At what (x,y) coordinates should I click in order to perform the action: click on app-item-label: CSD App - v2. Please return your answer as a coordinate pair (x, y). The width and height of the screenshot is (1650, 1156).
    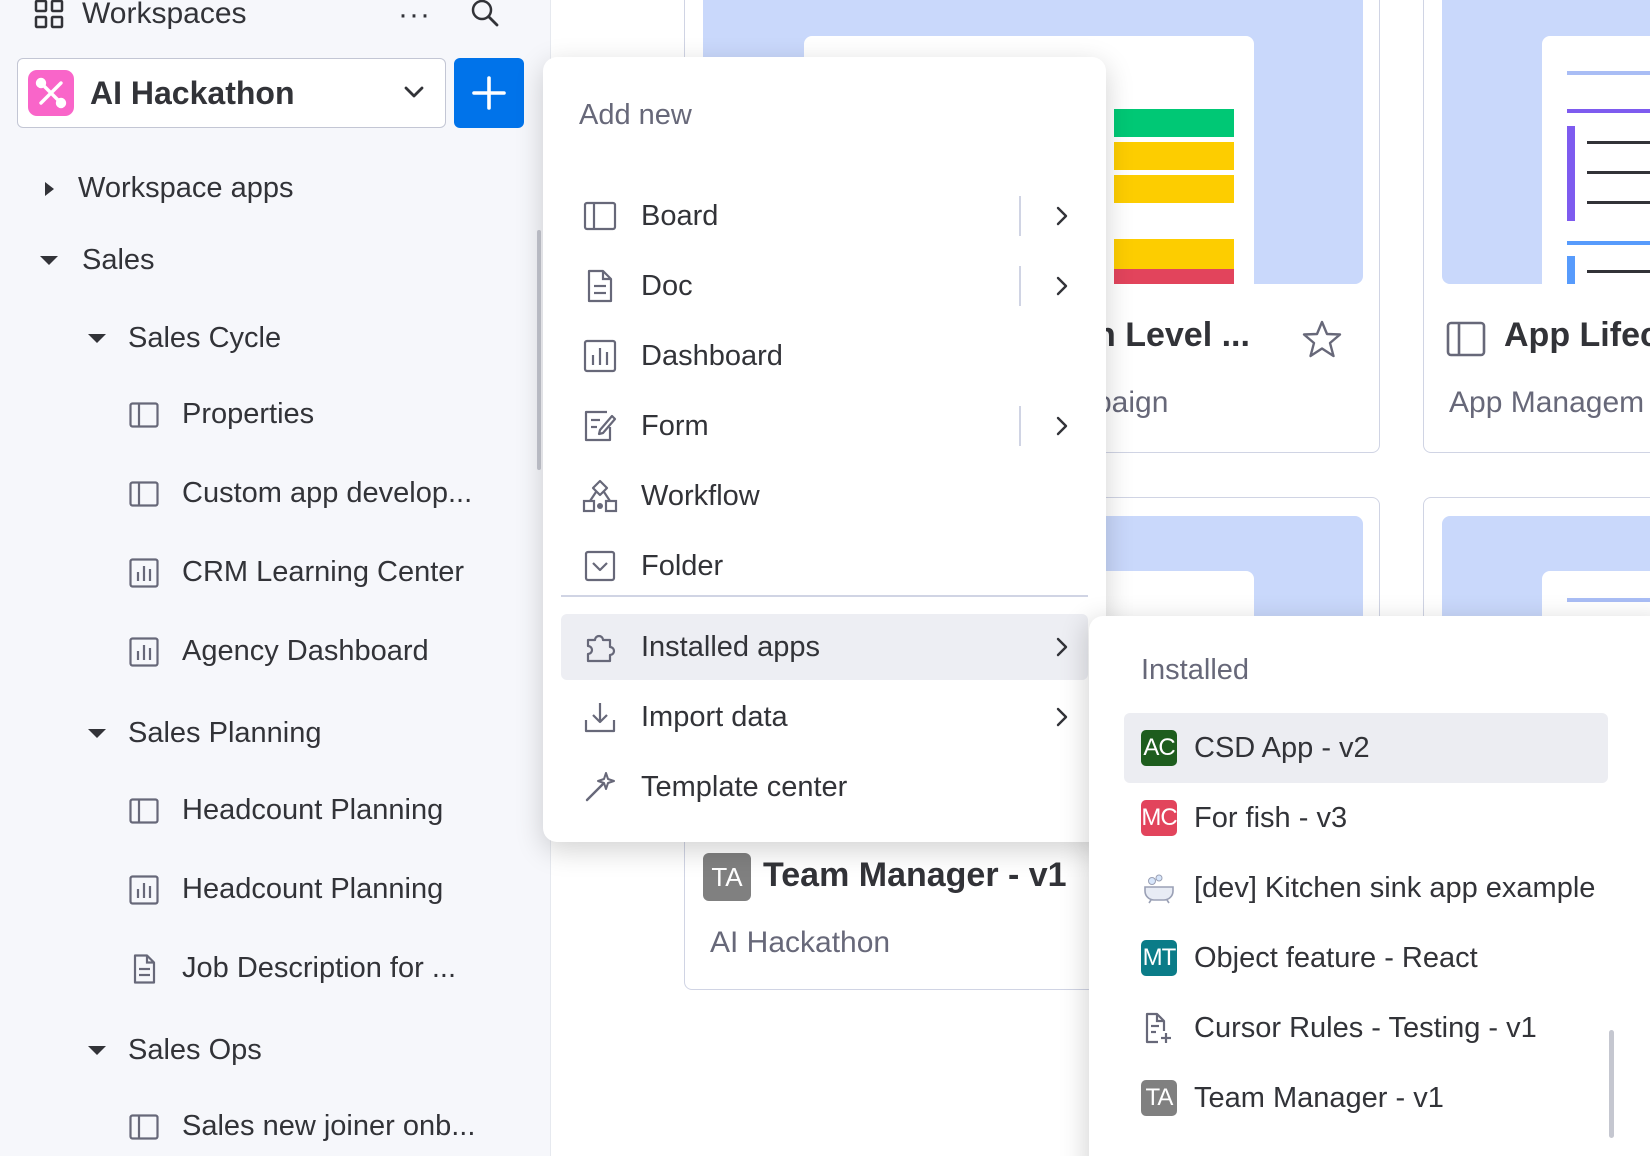
    Looking at the image, I should click on (1282, 747).